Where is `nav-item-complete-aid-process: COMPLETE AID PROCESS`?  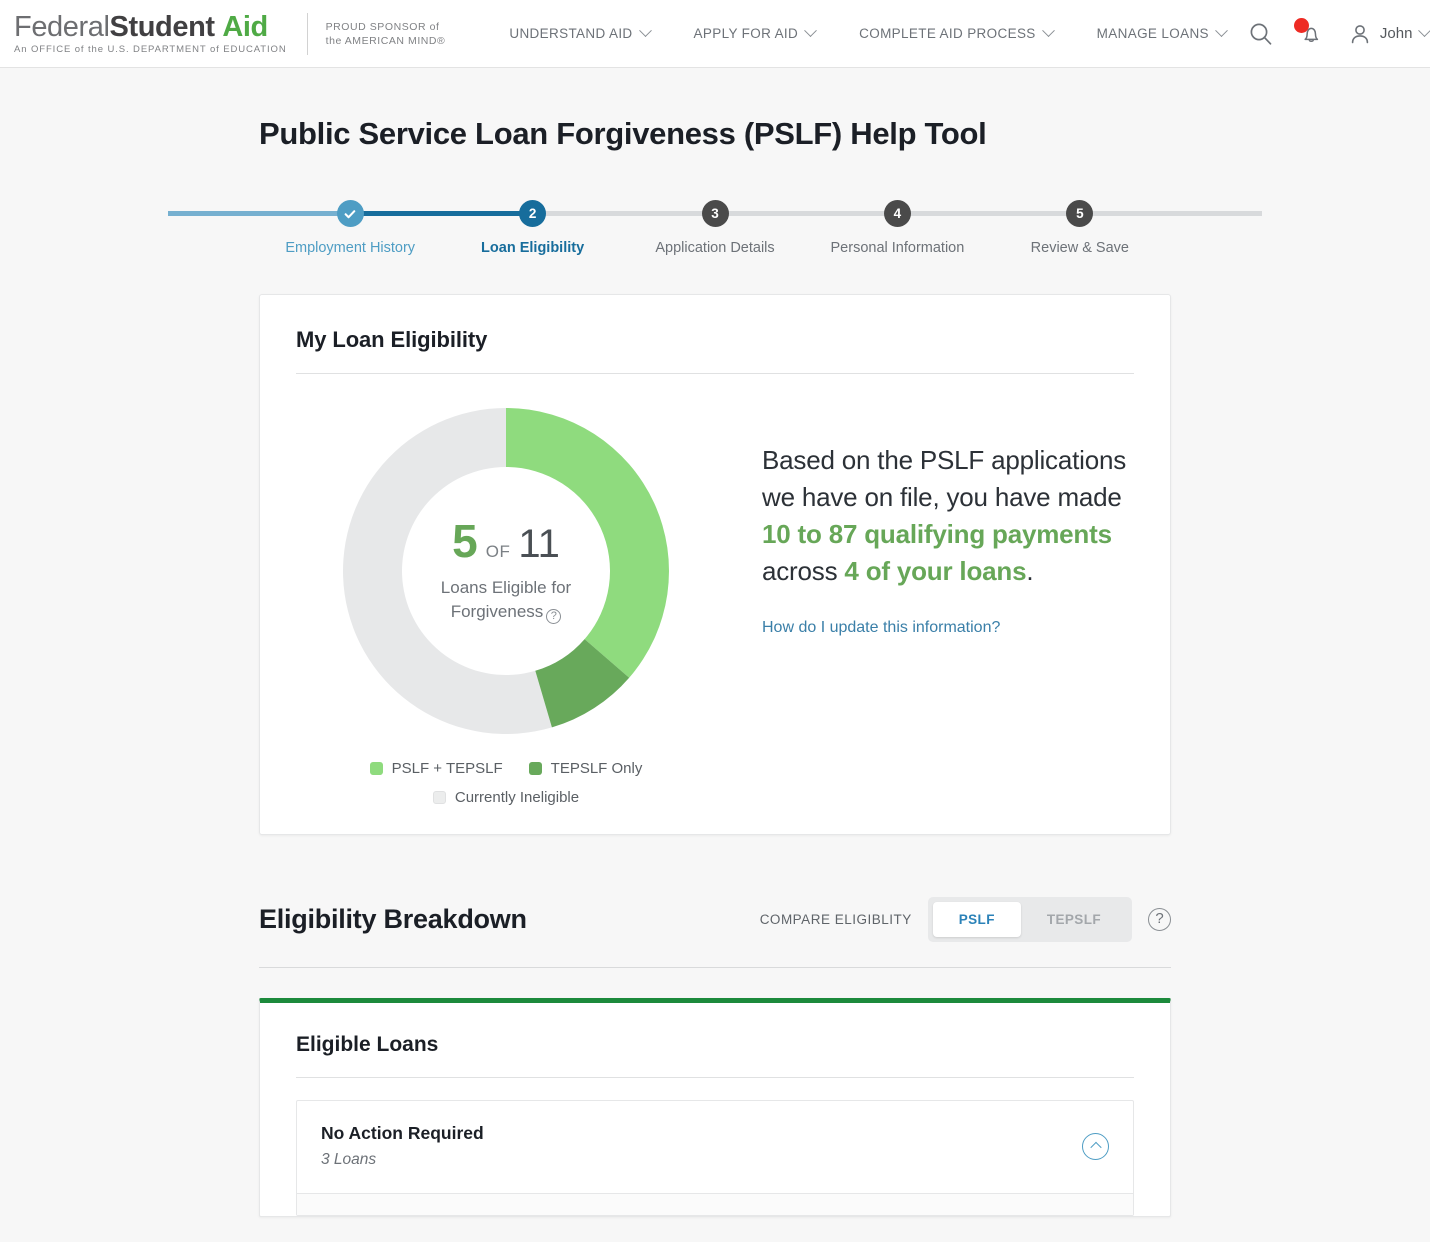 nav-item-complete-aid-process: COMPLETE AID PROCESS is located at coordinates (956, 32).